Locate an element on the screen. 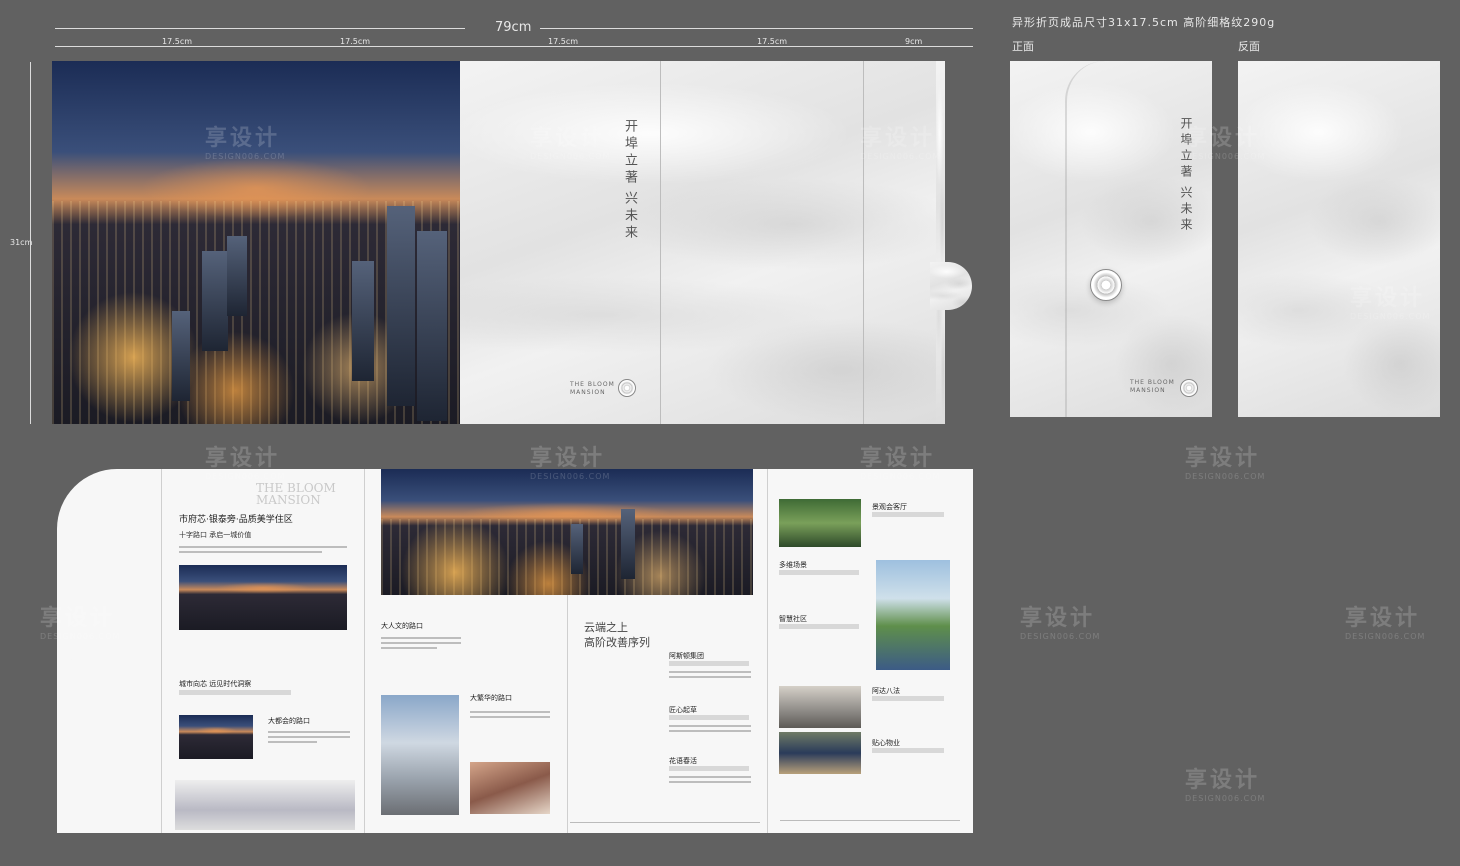 Image resolution: width=1460 pixels, height=866 pixels. front-label: 正面 is located at coordinates (1023, 46).